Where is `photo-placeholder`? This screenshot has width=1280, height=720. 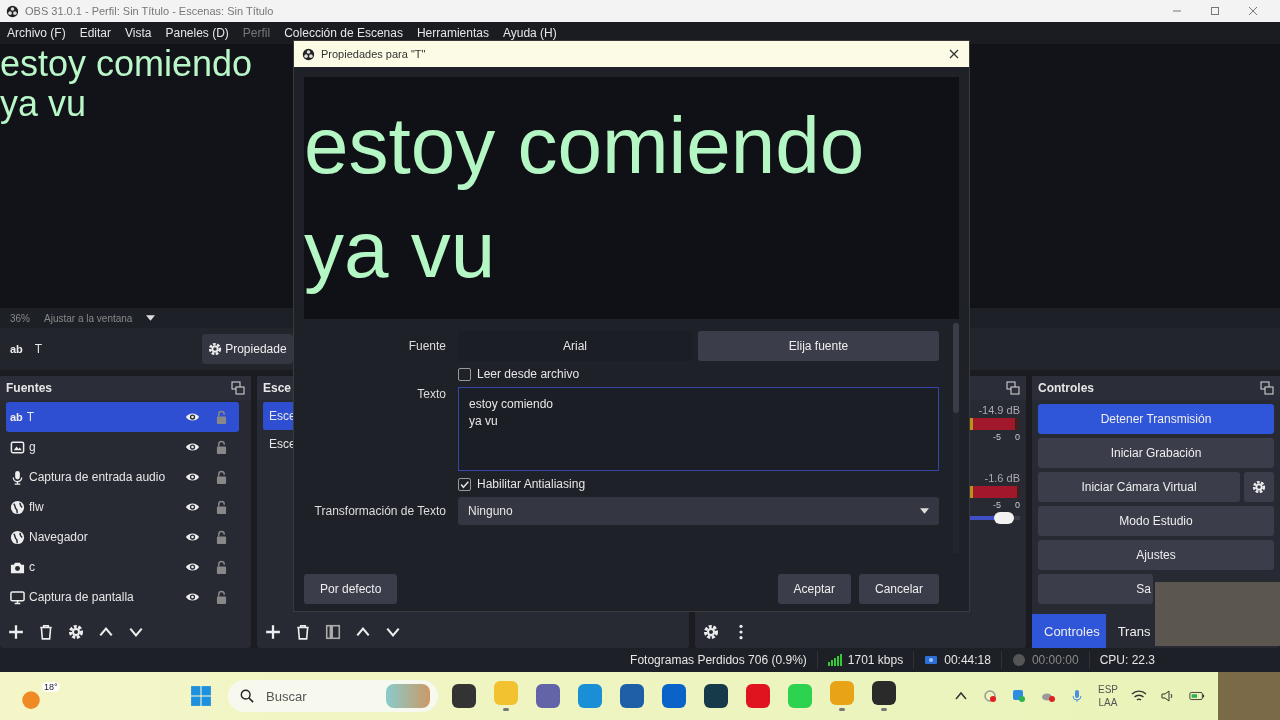 photo-placeholder is located at coordinates (1249, 696).